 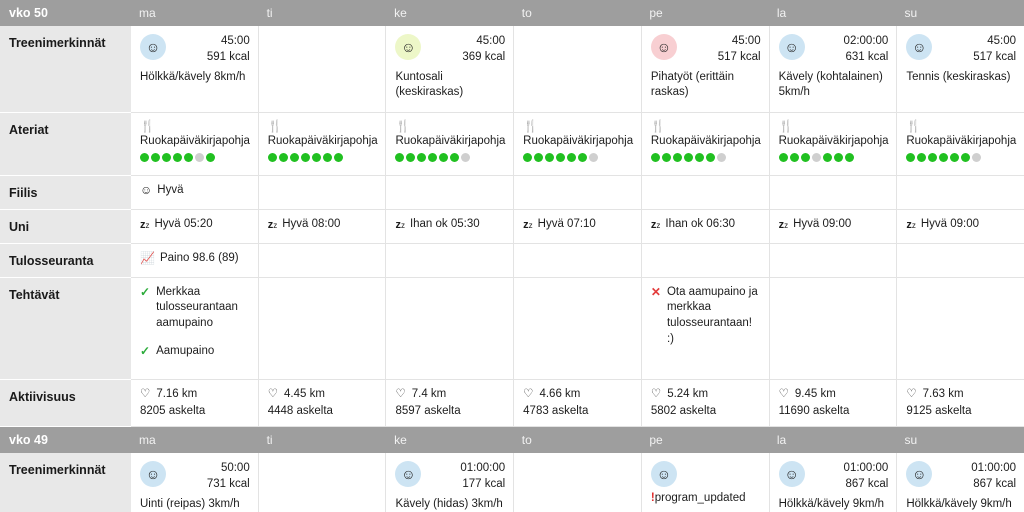 I want to click on training-entry: ☺ 45:00 369 kcal Kuntosali (keskiraskas), so click(x=450, y=67).